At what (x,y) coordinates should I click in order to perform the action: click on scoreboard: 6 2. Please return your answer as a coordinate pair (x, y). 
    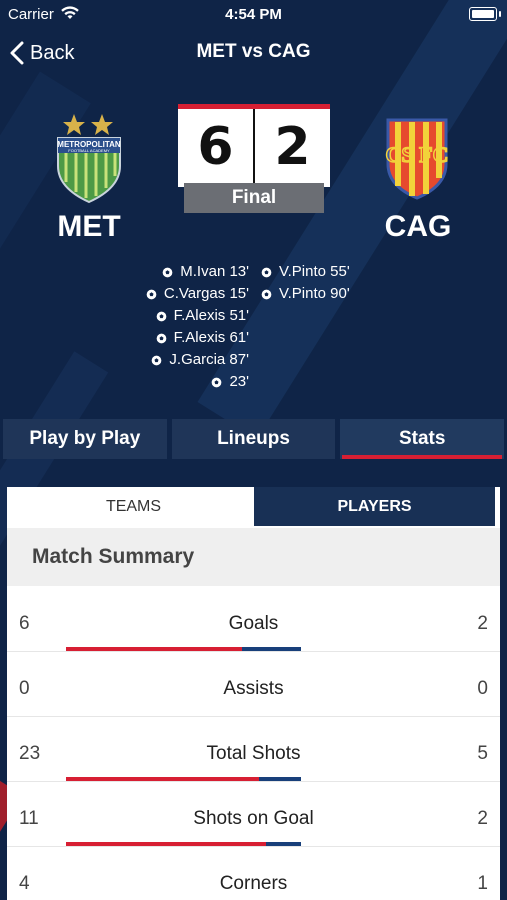
    Looking at the image, I should click on (254, 145).